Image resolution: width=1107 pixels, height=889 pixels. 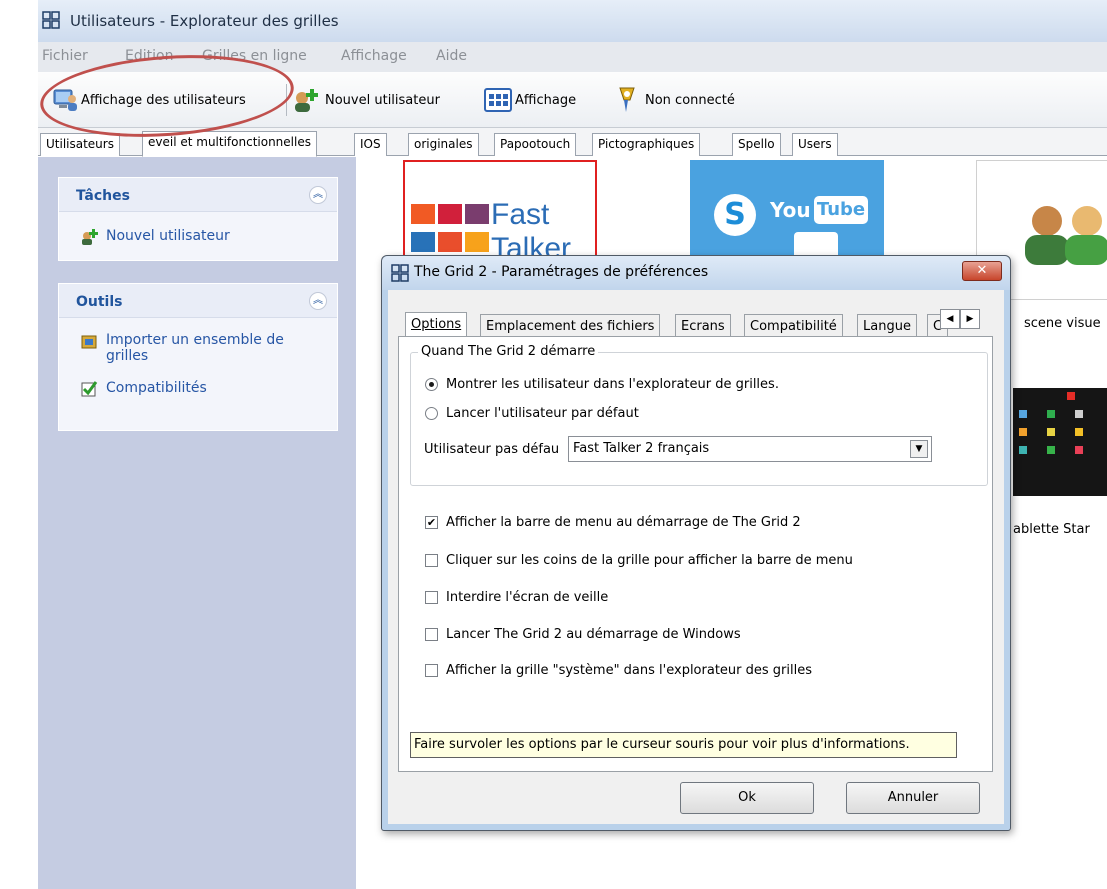 What do you see at coordinates (382, 100) in the screenshot?
I see `new-user-label: Nouvel utilisateur` at bounding box center [382, 100].